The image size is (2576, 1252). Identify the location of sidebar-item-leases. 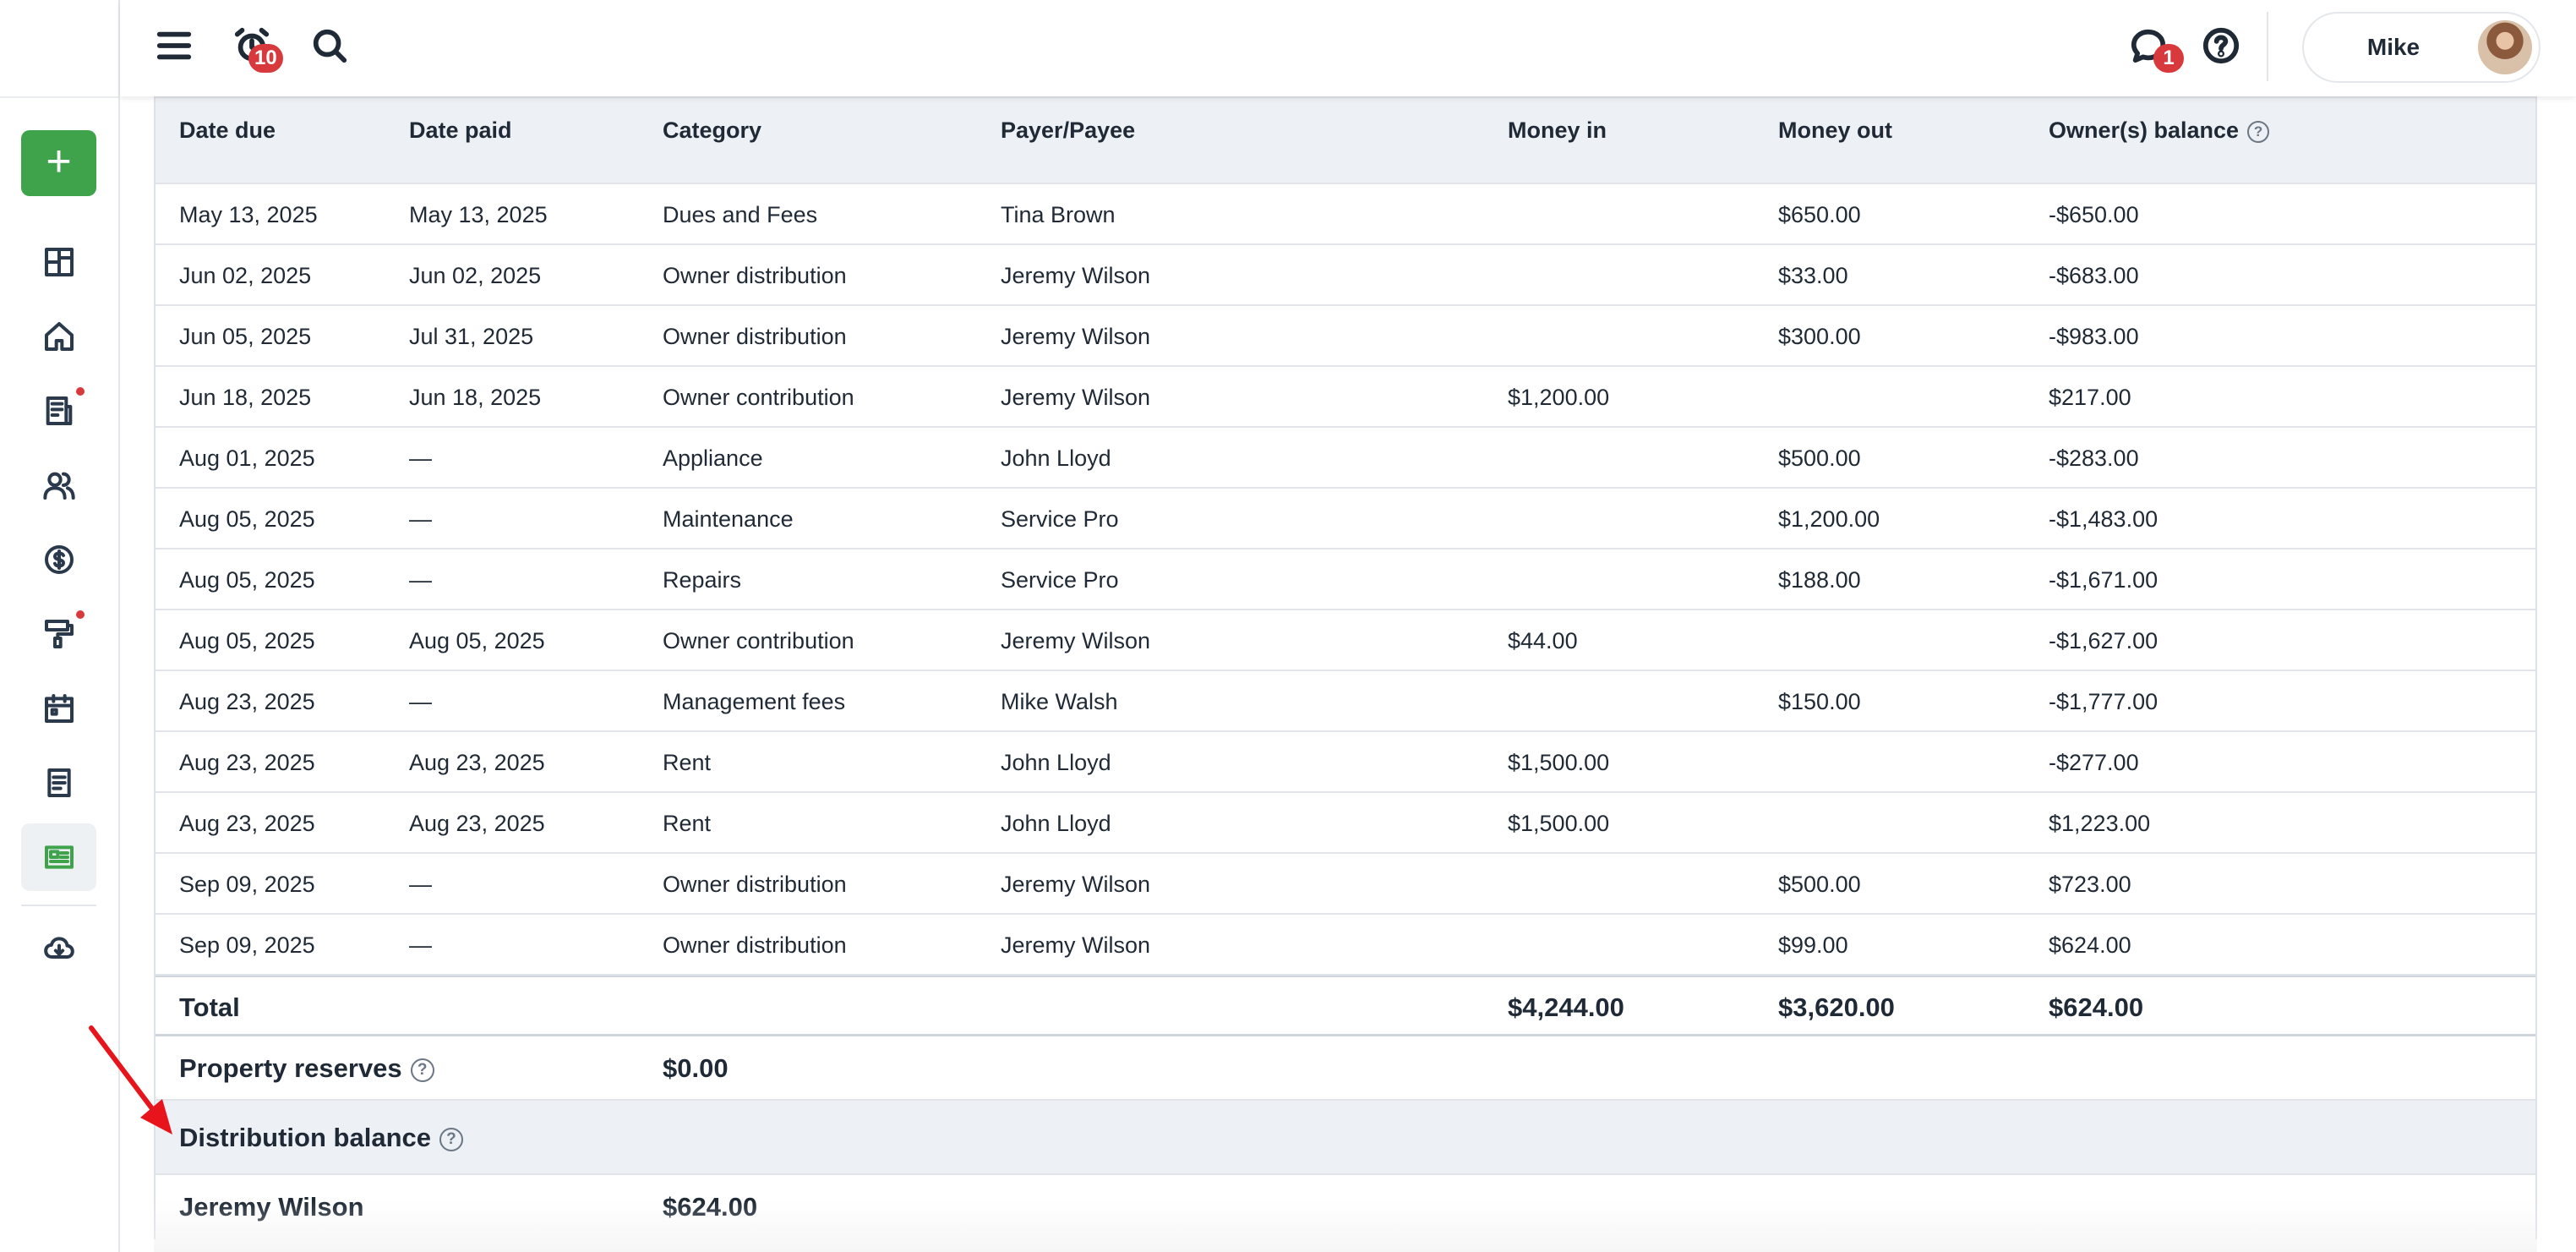
(58, 411).